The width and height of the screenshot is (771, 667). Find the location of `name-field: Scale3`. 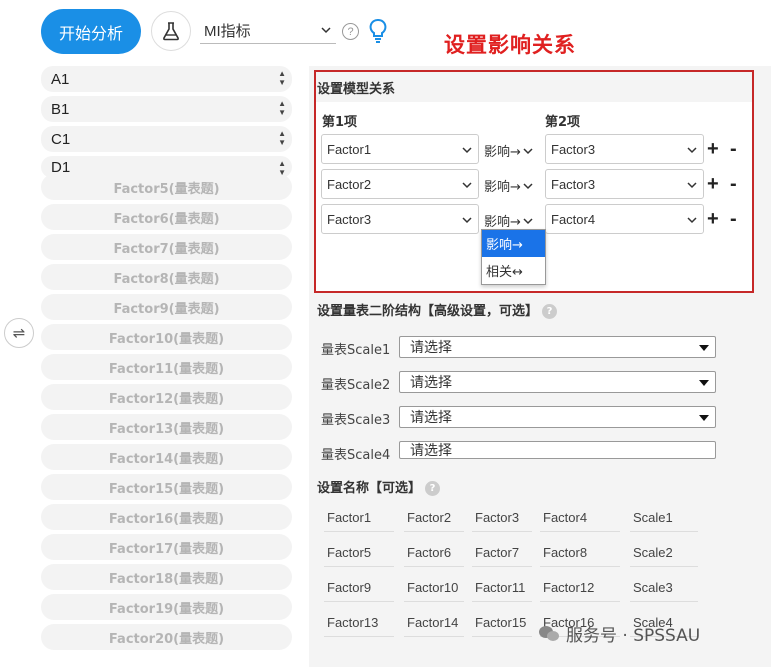

name-field: Scale3 is located at coordinates (664, 591).